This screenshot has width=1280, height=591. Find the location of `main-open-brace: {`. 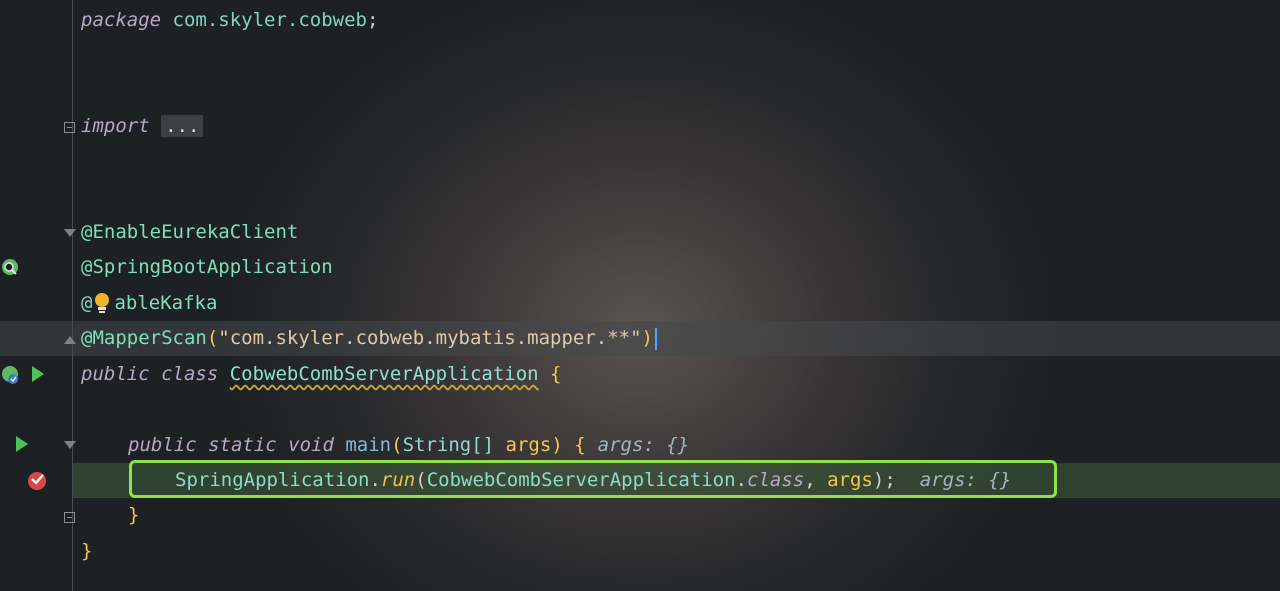

main-open-brace: { is located at coordinates (580, 445).